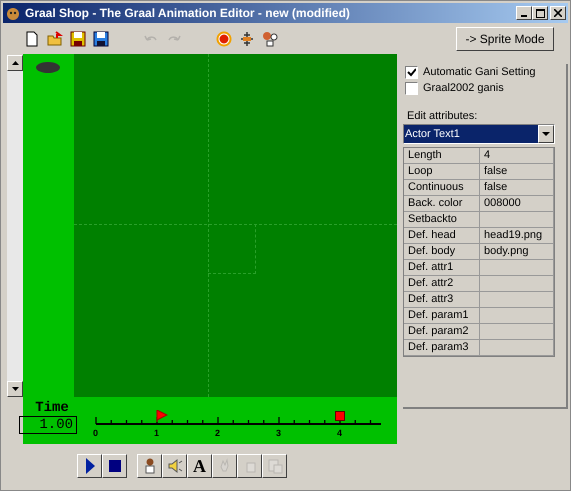  Describe the element at coordinates (217, 433) in the screenshot. I see `timeline-label: 2` at that location.